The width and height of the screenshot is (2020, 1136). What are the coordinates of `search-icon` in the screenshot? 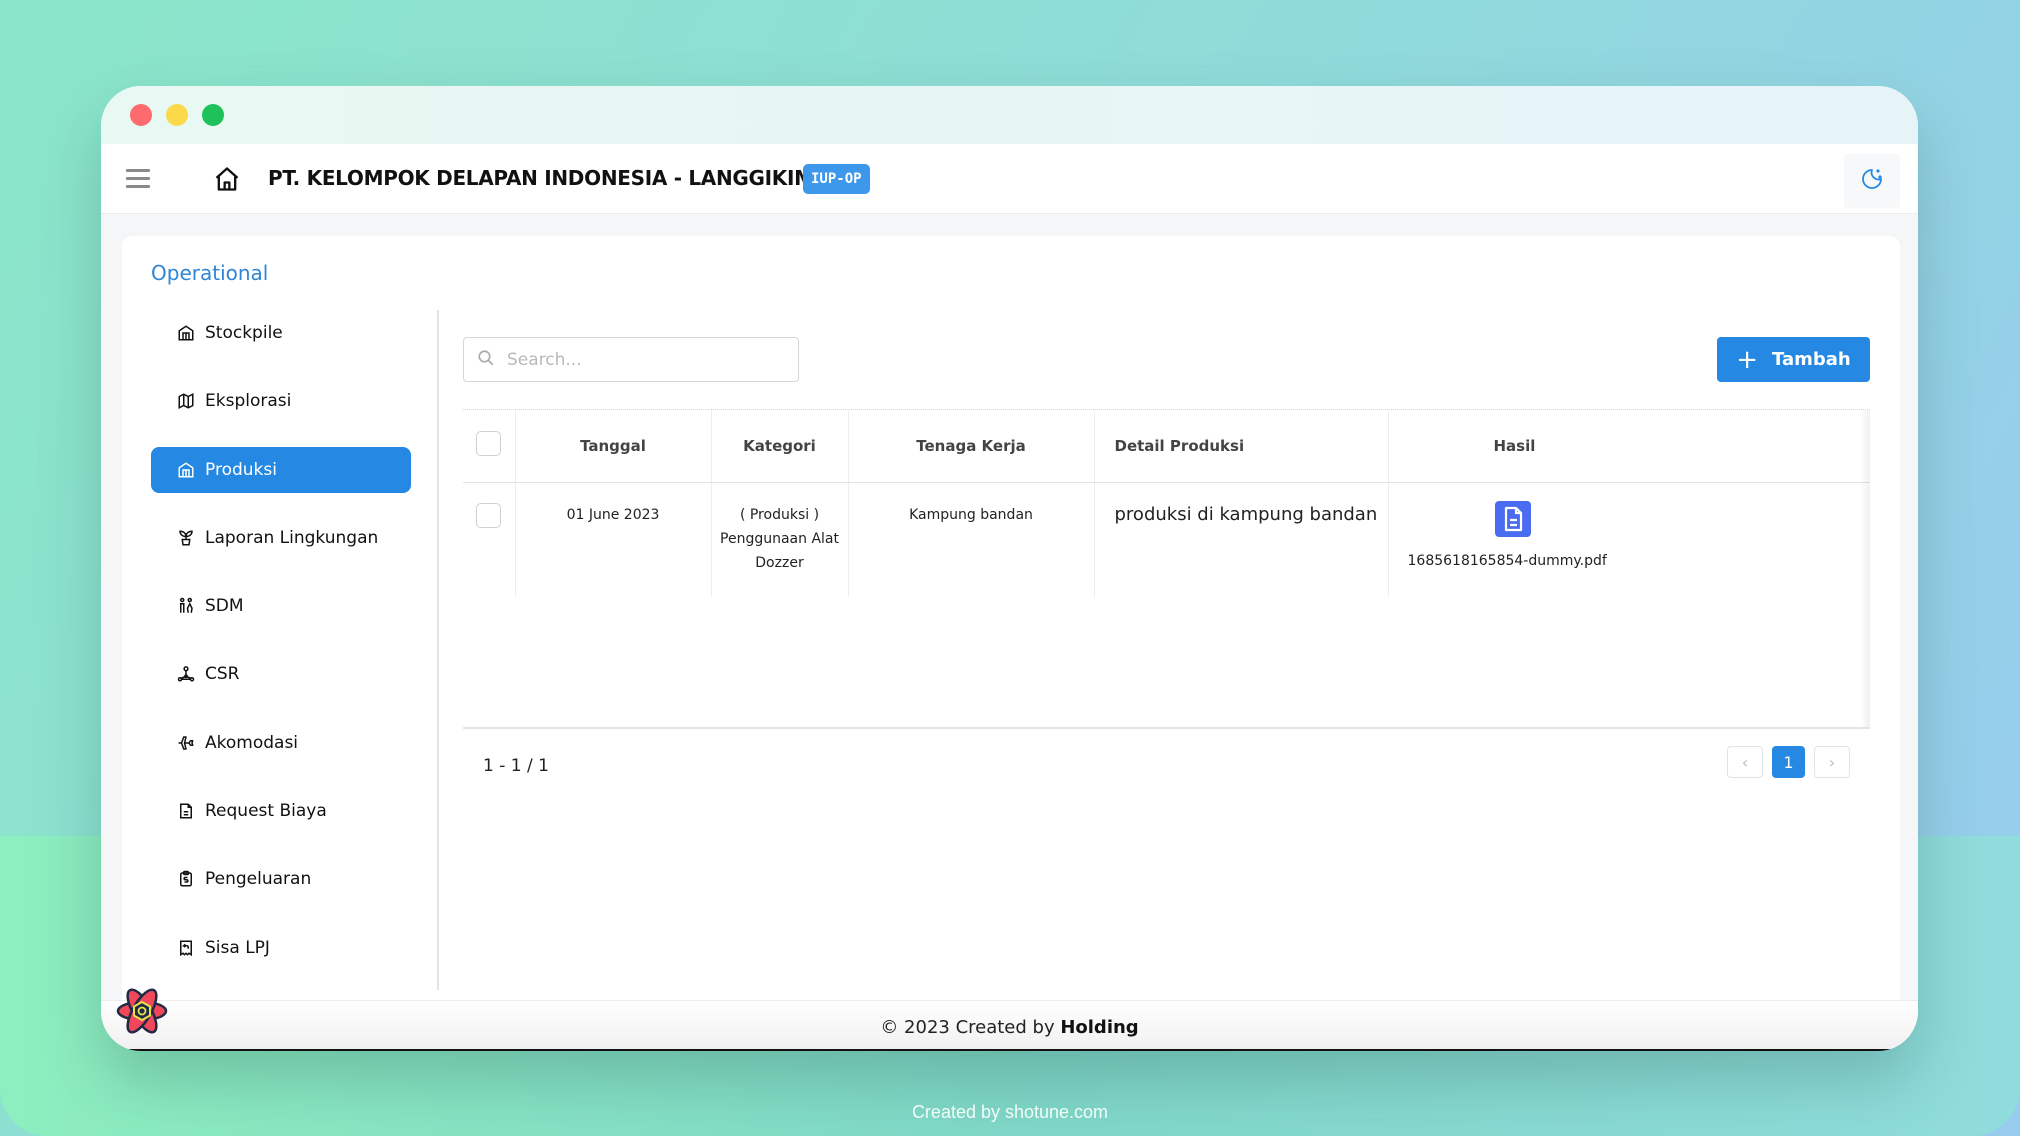 It's located at (486, 360).